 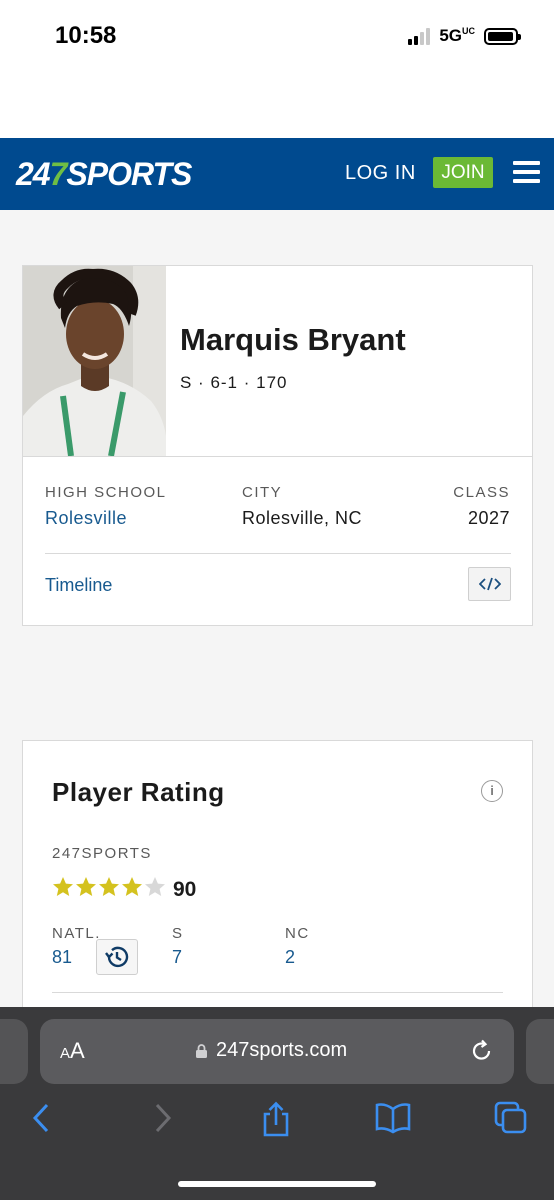 What do you see at coordinates (94, 361) in the screenshot?
I see `player-photo` at bounding box center [94, 361].